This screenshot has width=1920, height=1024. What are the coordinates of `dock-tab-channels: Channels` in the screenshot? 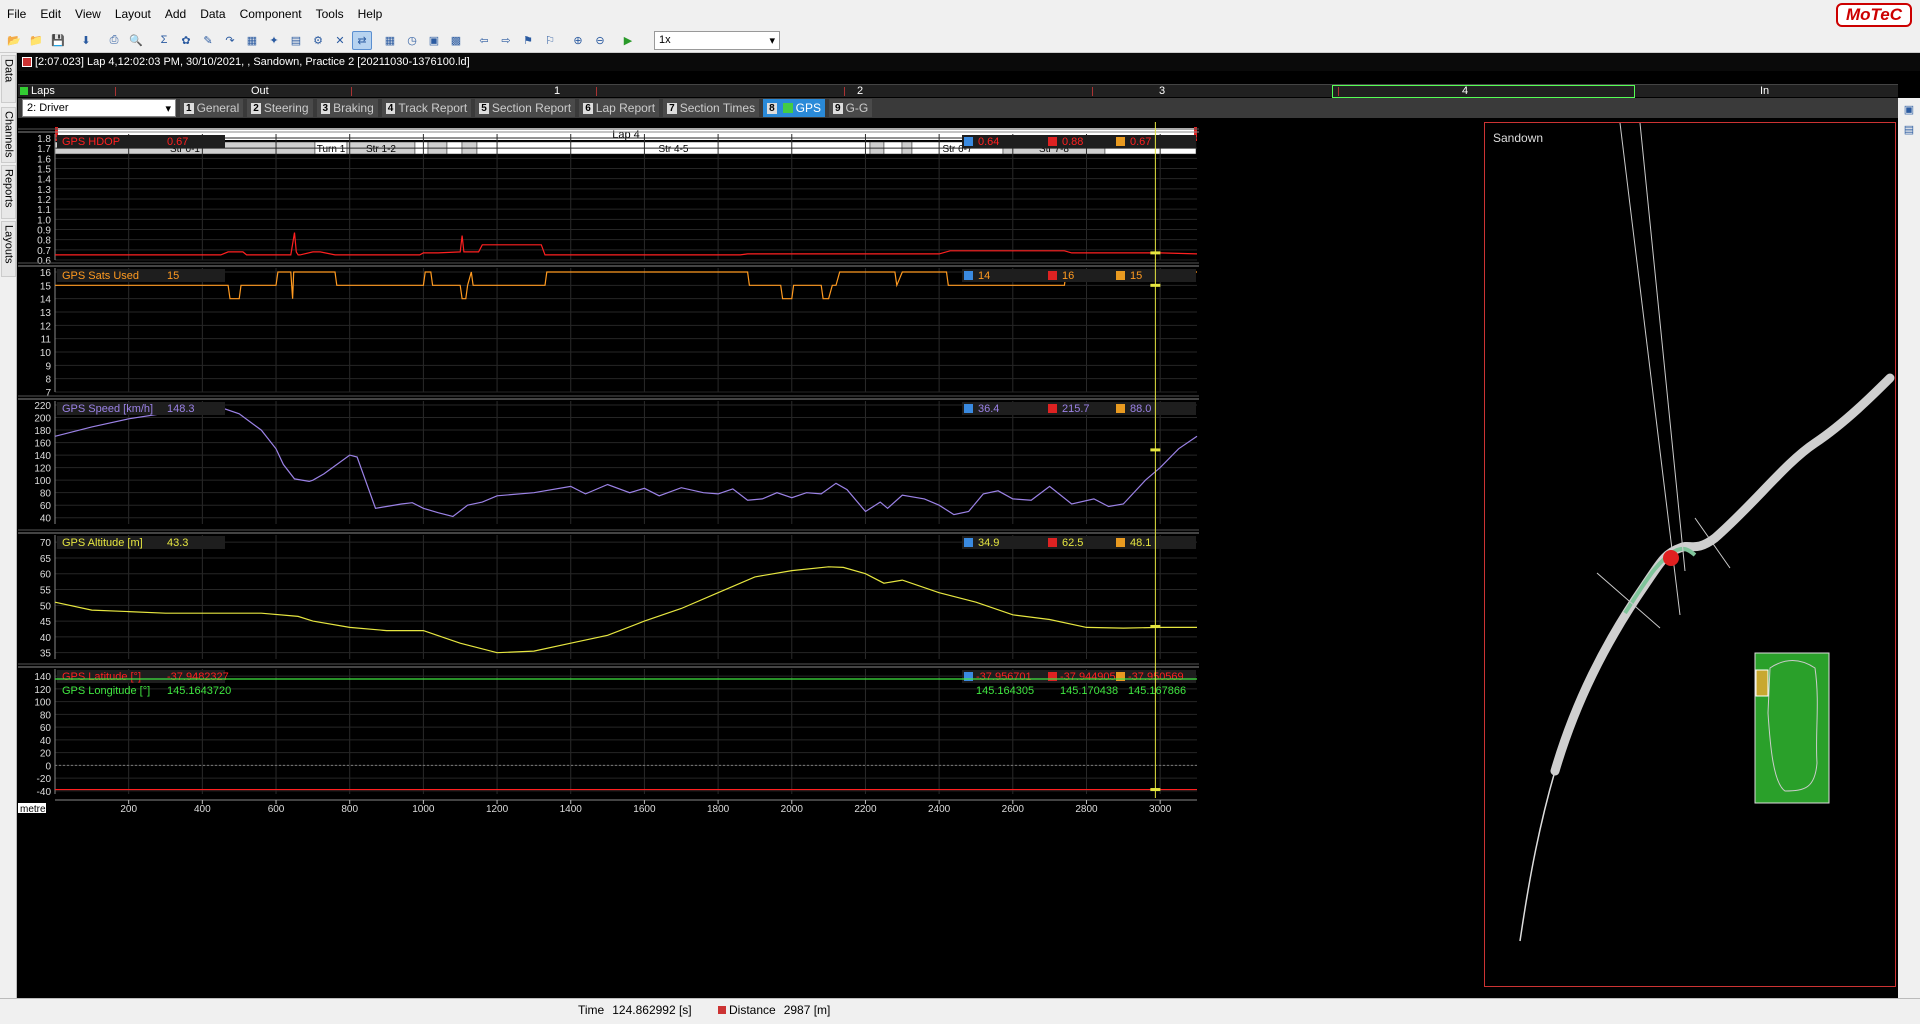 It's located at (8, 135).